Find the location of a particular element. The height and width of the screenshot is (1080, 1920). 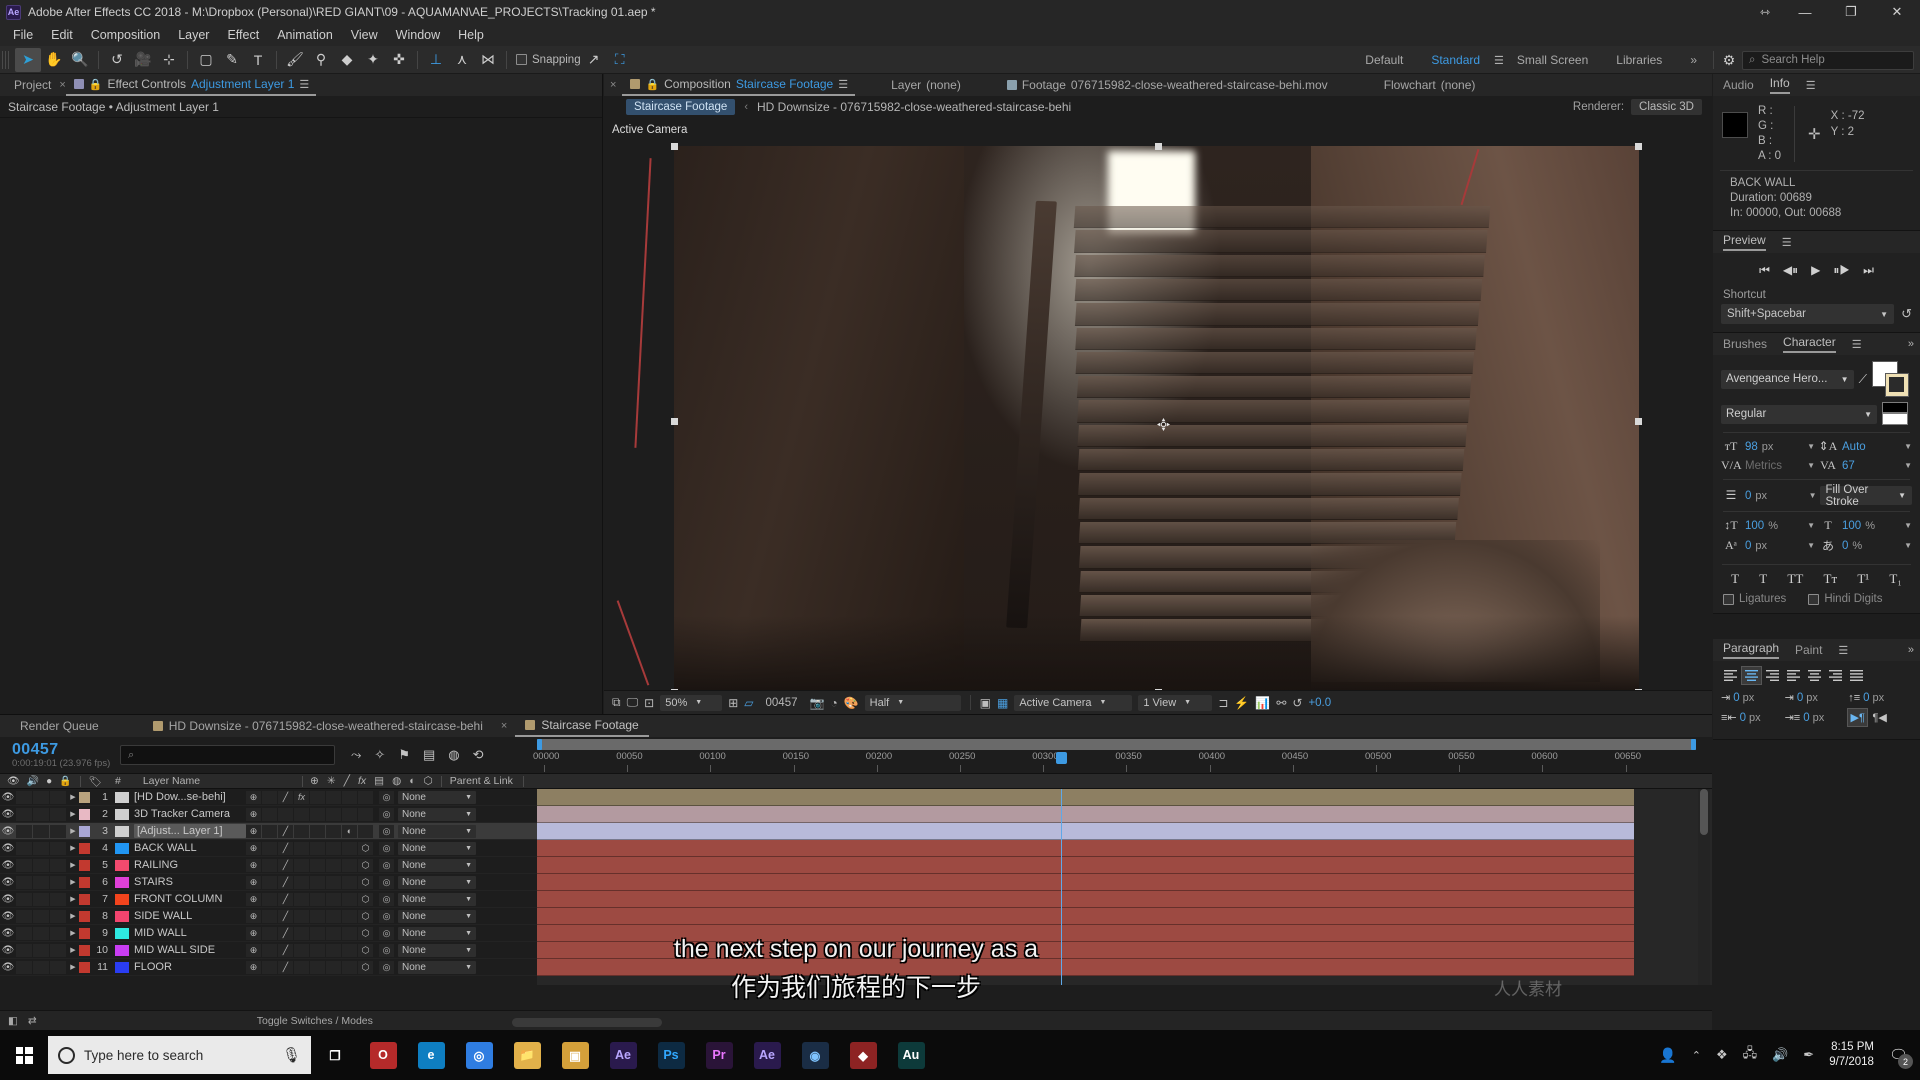

font-size-control: ᴛT 98 px ▼ is located at coordinates (1768, 446).